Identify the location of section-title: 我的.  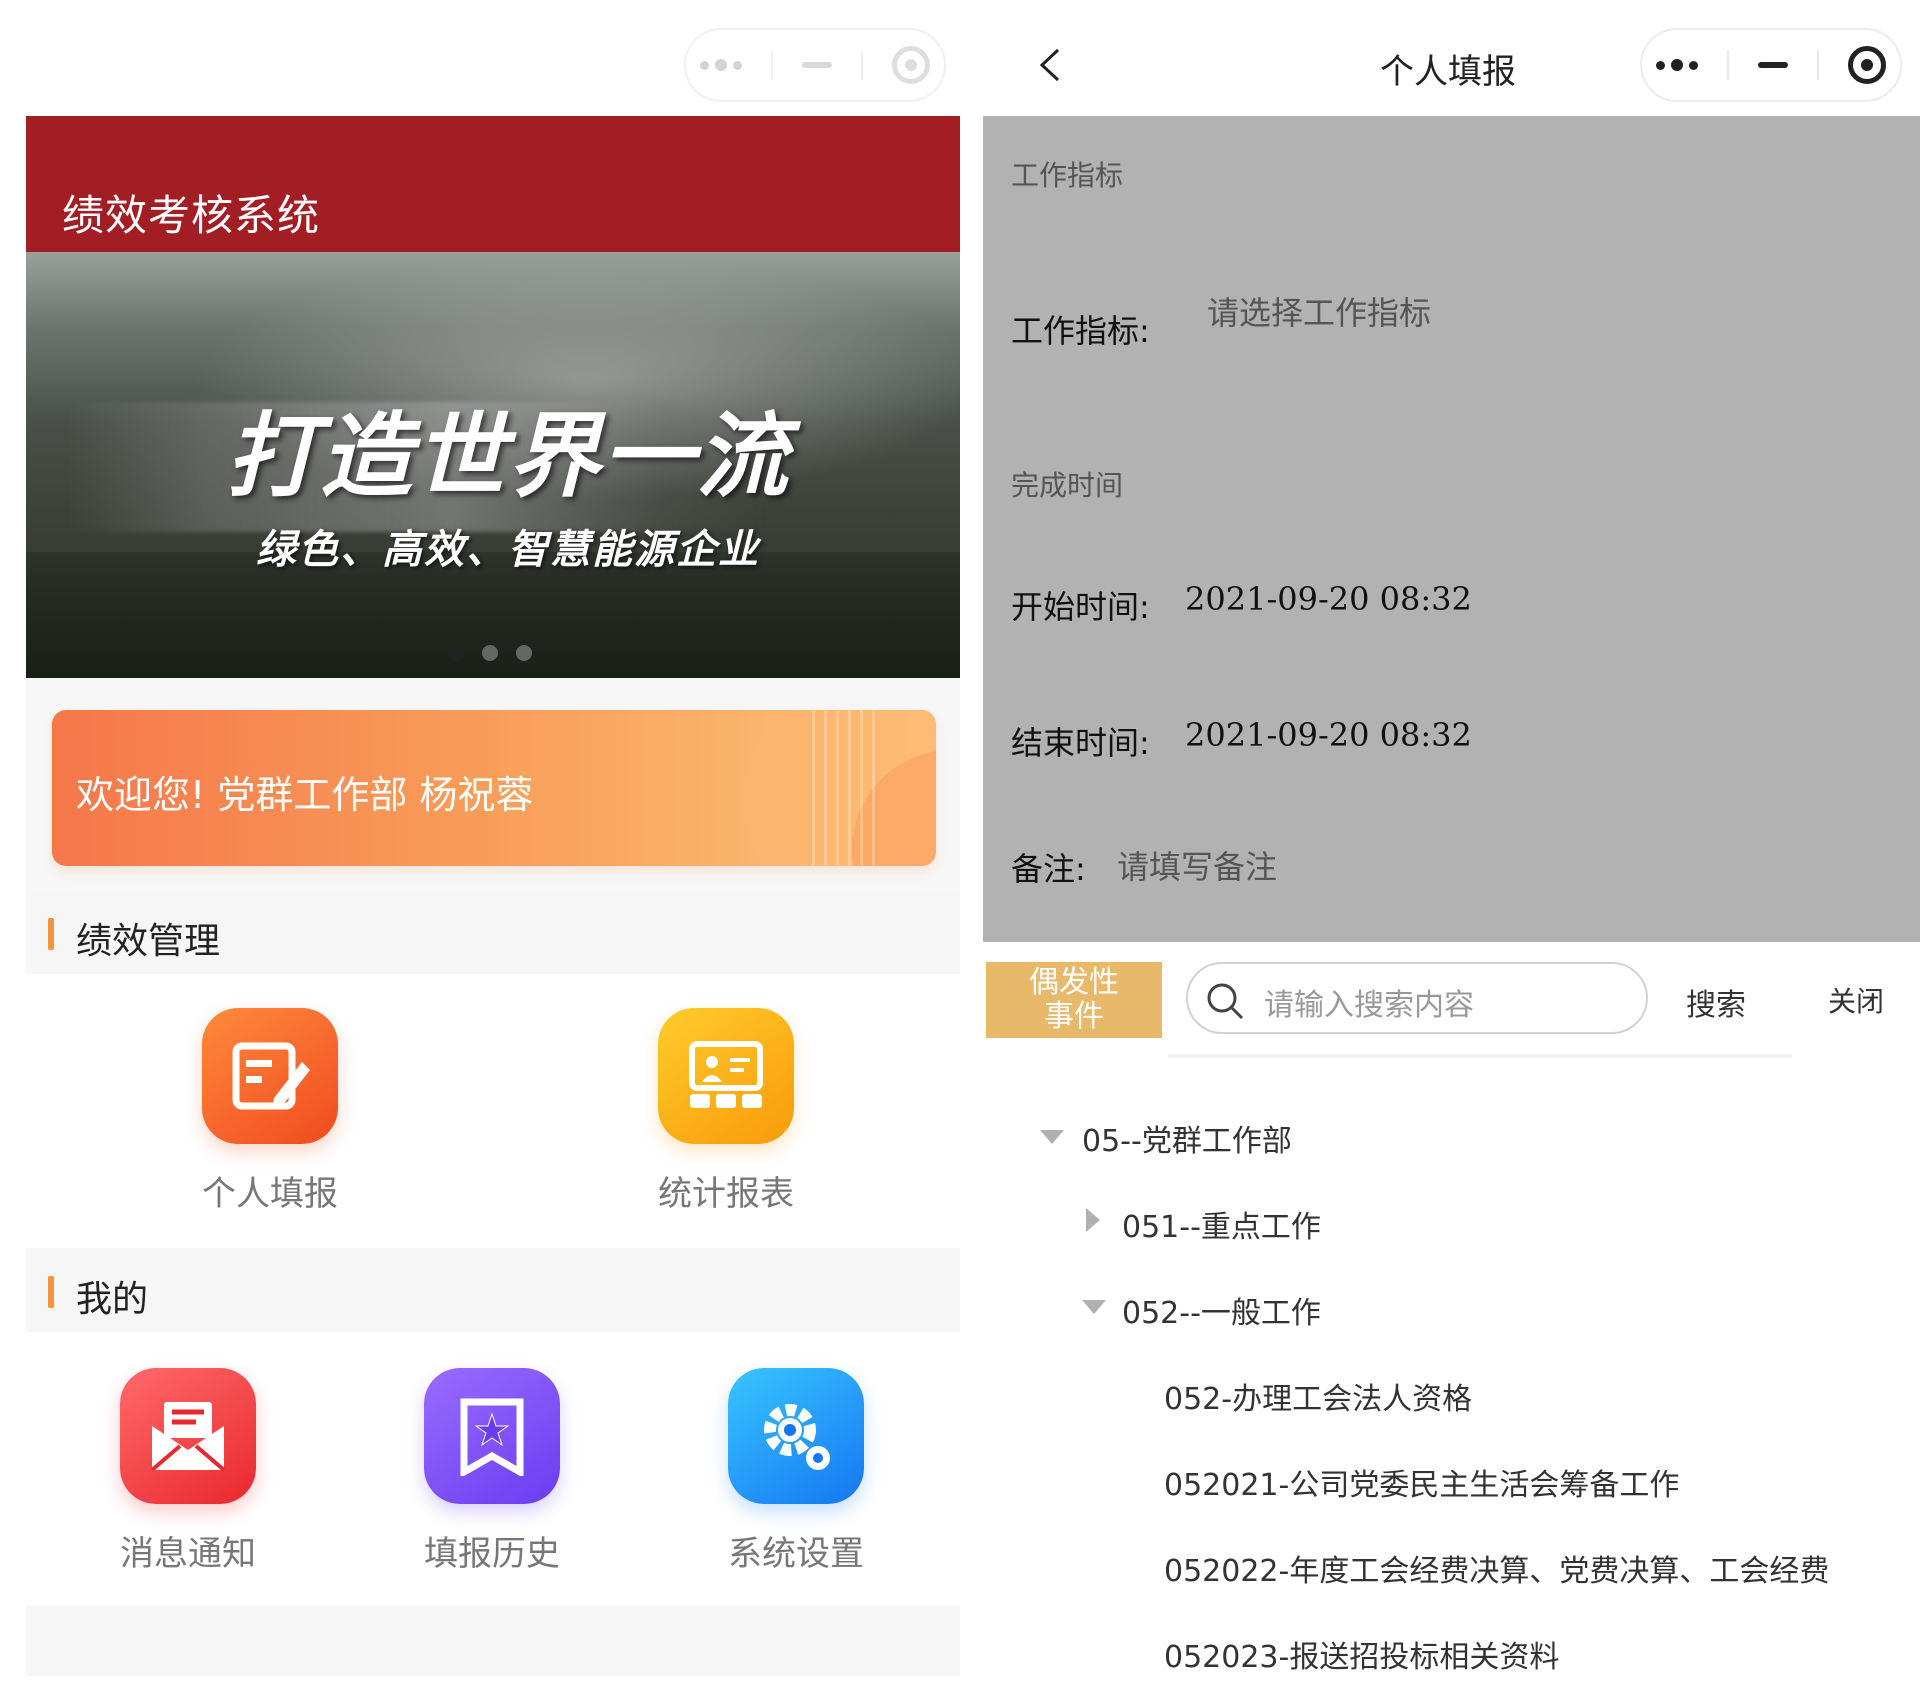
(112, 1299).